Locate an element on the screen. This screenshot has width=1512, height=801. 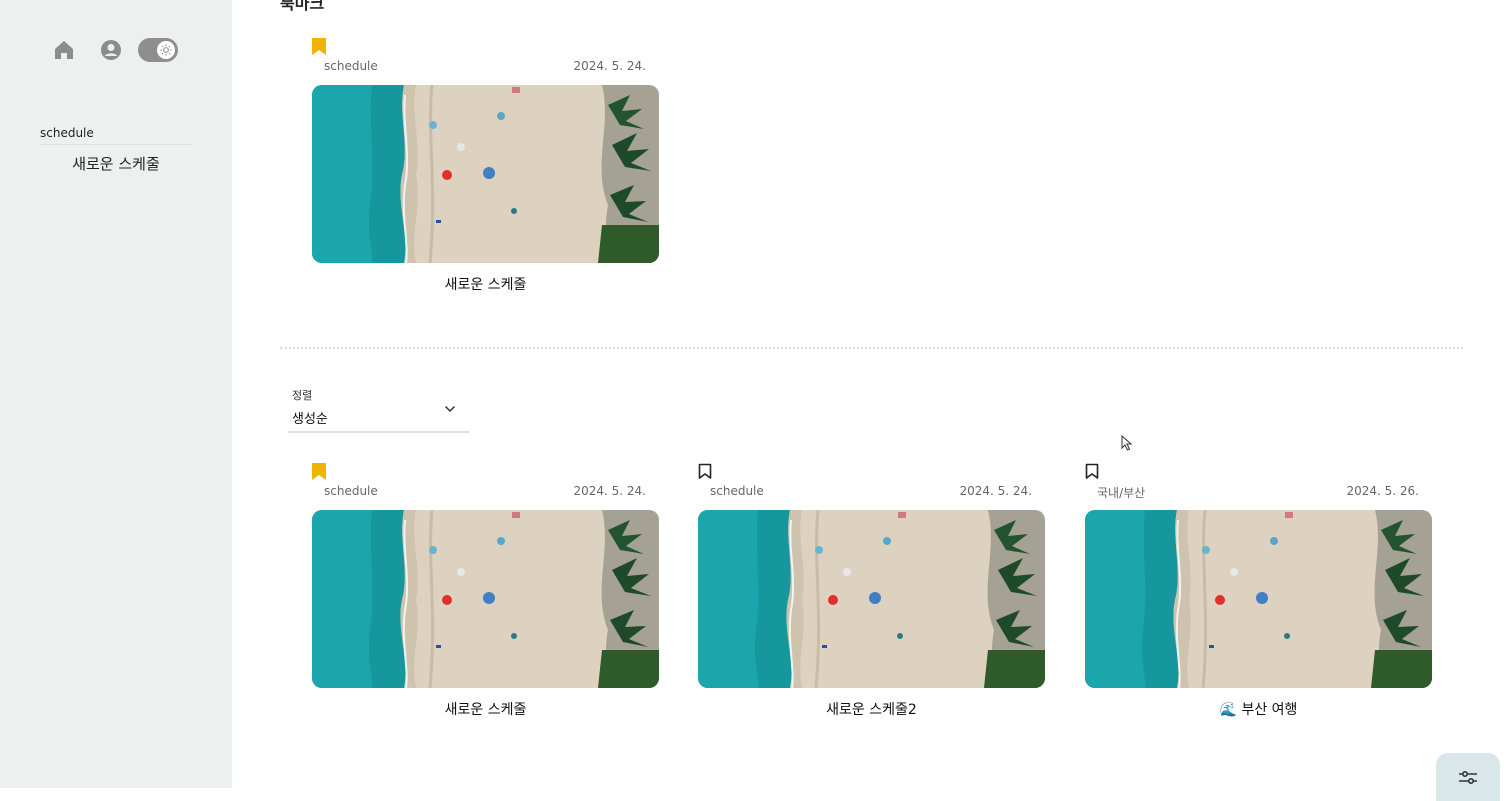
schedule-card: schedule 2024. 5. 24. 새로운 스케줄 is located at coordinates (486, 595).